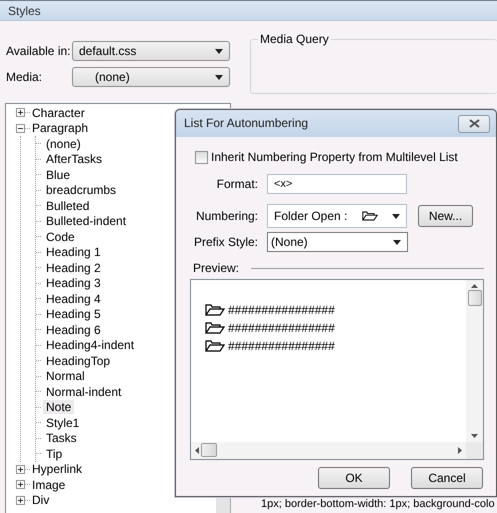 Image resolution: width=497 pixels, height=513 pixels. Describe the element at coordinates (378, 504) in the screenshot. I see `properties-text: 1px; border-bottom-width: 1px; background-colo` at that location.